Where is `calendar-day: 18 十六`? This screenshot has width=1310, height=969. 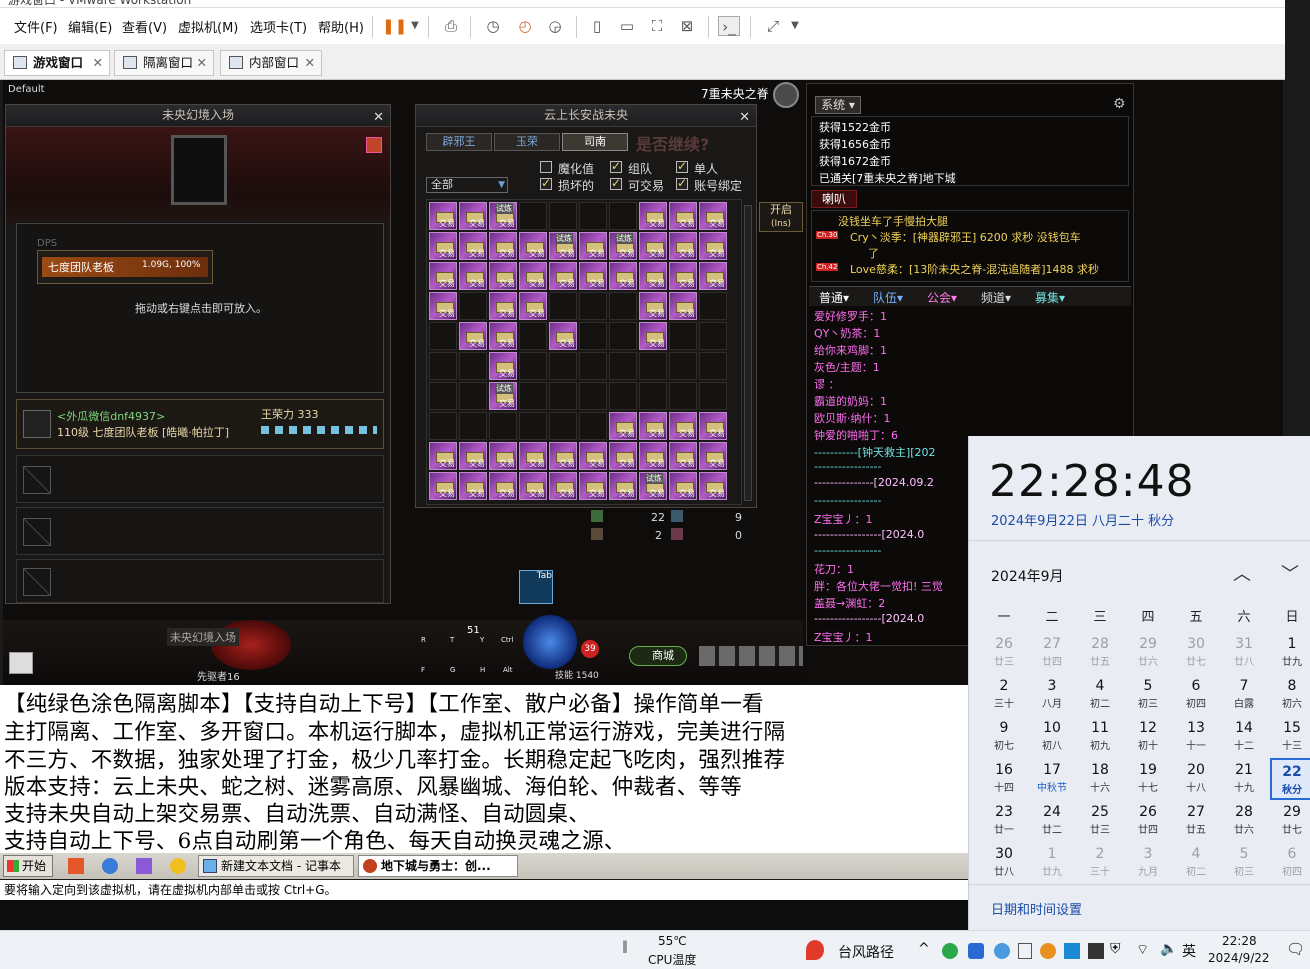 calendar-day: 18 十六 is located at coordinates (1100, 779).